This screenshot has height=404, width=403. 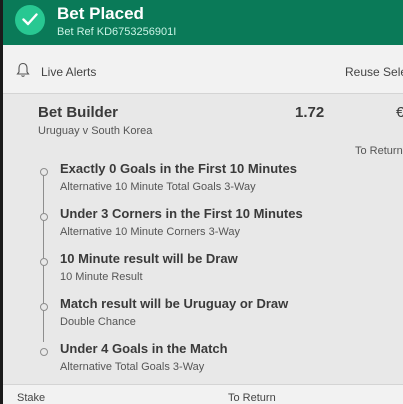 I want to click on selection-name: Under 4 Goals in the Match, so click(x=144, y=348).